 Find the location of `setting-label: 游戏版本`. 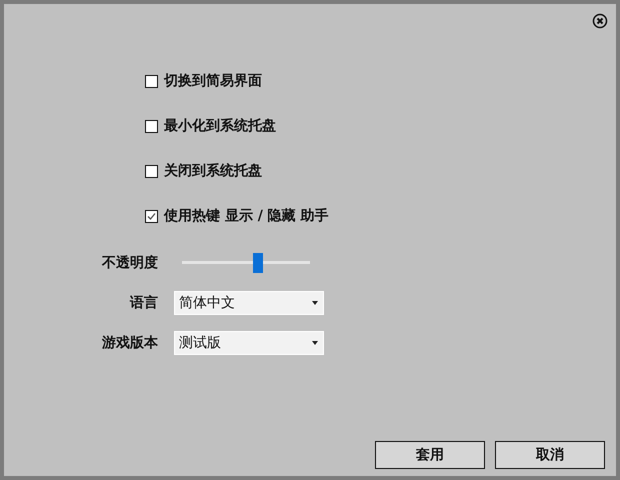

setting-label: 游戏版本 is located at coordinates (130, 343).